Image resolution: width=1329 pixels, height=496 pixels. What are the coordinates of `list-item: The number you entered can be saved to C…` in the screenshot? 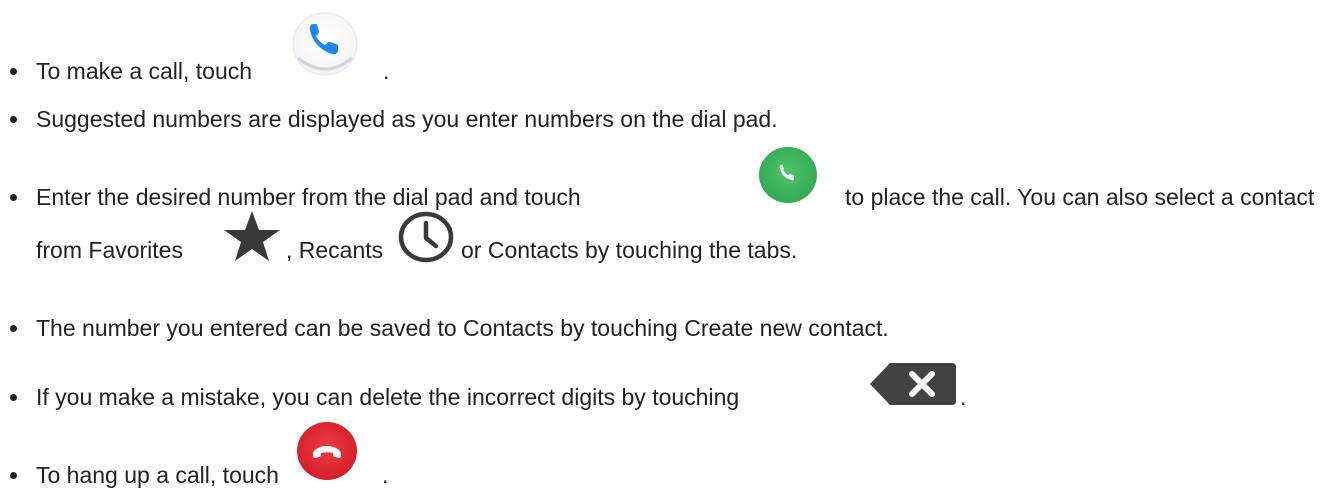 It's located at (664, 328).